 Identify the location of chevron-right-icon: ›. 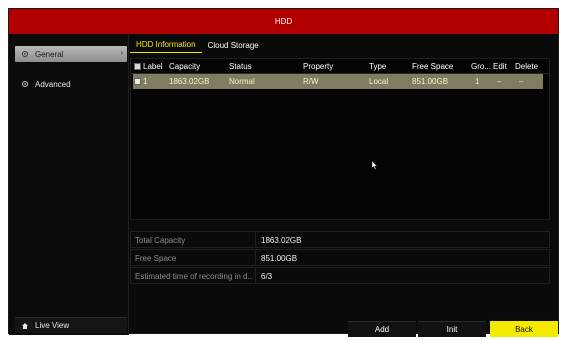
(121, 53).